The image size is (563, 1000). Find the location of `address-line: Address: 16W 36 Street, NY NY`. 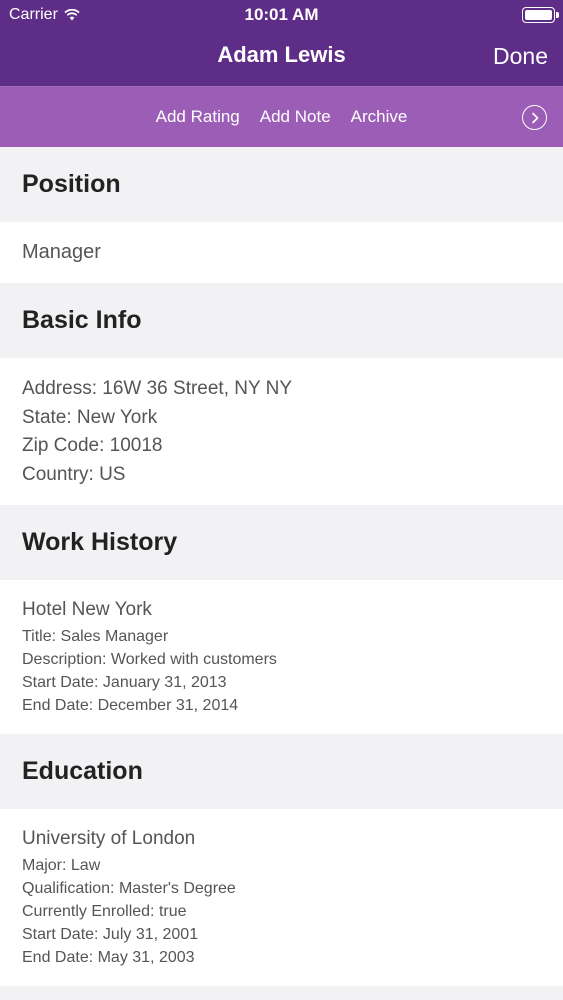

address-line: Address: 16W 36 Street, NY NY is located at coordinates (157, 388).